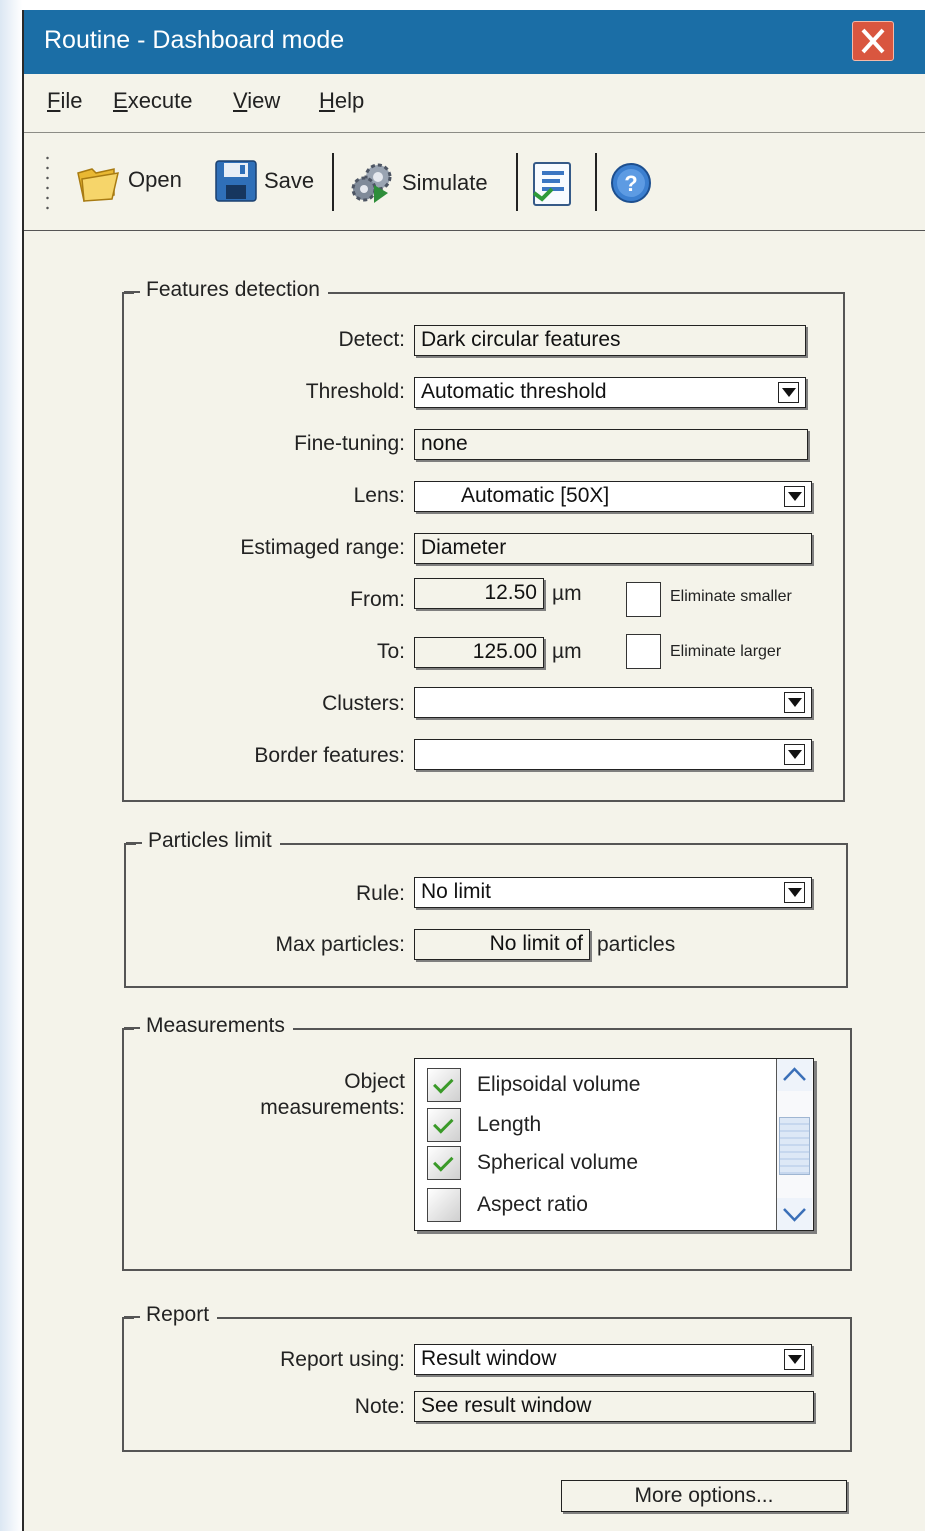 The image size is (925, 1531). I want to click on eliminate-smaller-checkbox, so click(643, 599).